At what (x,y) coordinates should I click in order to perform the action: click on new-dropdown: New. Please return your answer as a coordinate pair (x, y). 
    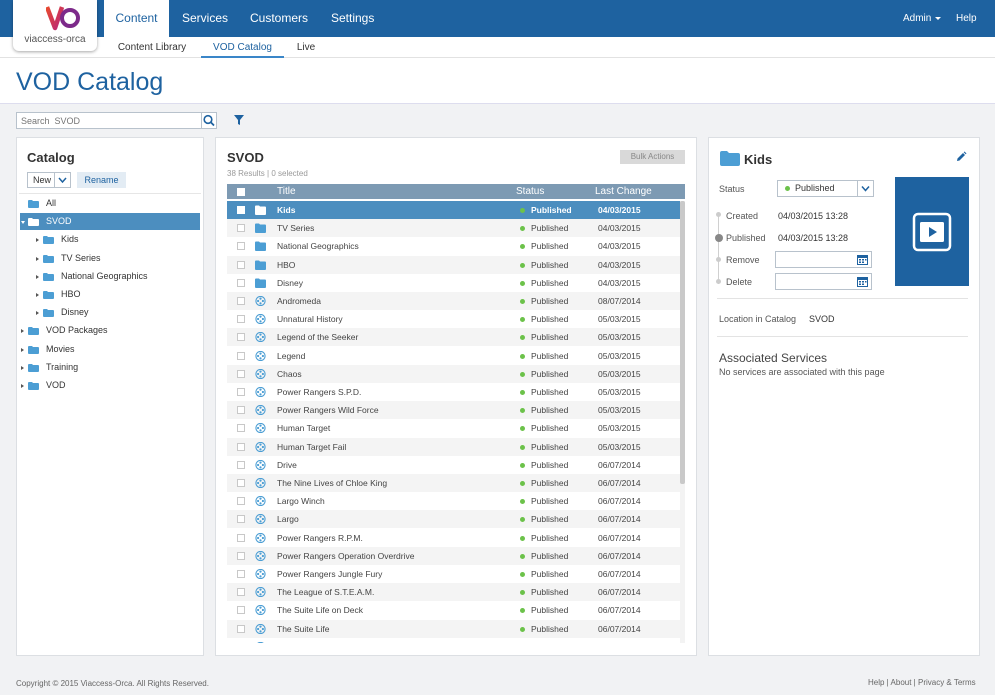
    Looking at the image, I should click on (49, 180).